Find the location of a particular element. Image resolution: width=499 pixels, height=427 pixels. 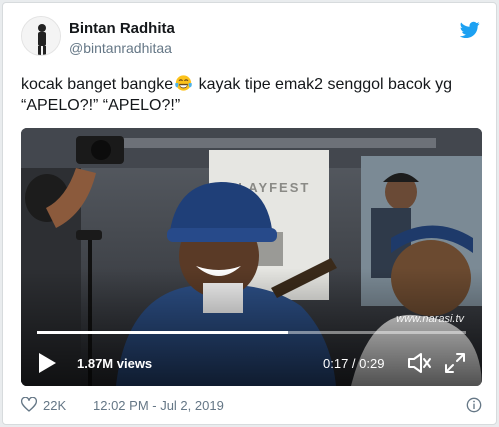

video-time: 0:17 / 0:29 is located at coordinates (354, 363).